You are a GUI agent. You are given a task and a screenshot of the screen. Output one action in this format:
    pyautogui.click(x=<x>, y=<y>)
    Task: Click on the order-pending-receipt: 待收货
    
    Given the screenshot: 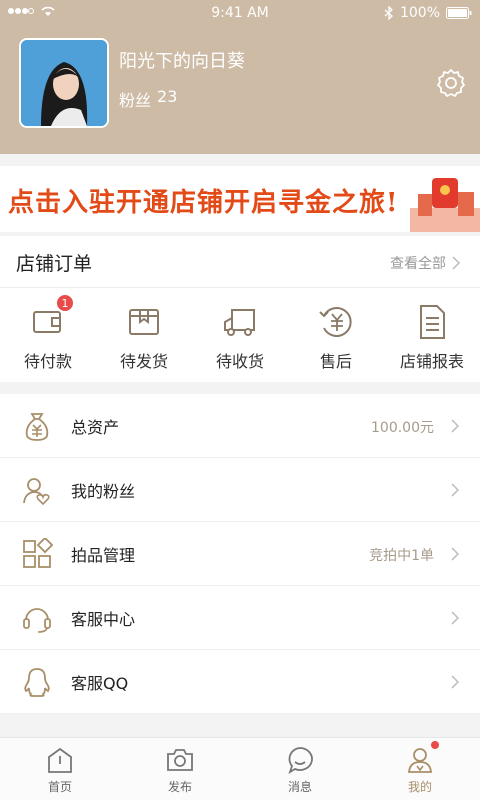 What is the action you would take?
    pyautogui.click(x=240, y=336)
    